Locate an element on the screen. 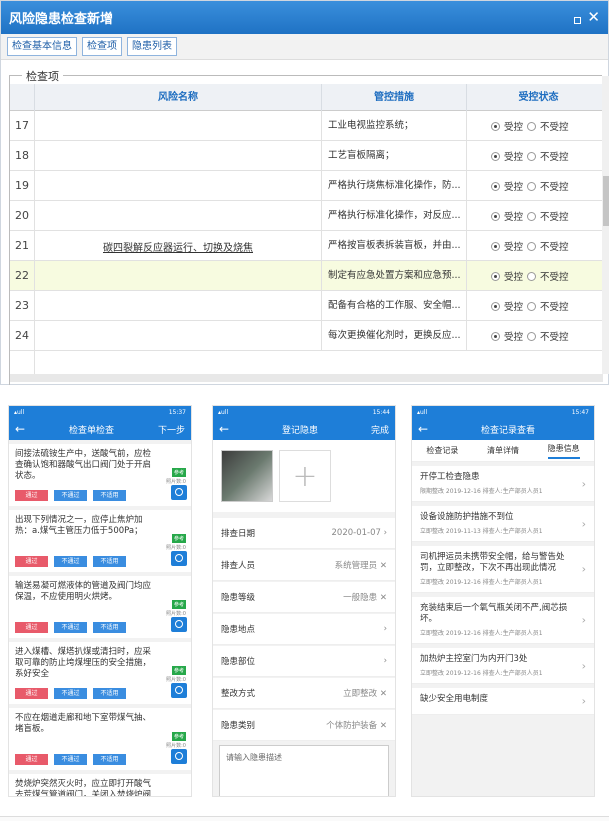 The width and height of the screenshot is (609, 821). nav-bar: ← 检查记录查看 is located at coordinates (503, 429).